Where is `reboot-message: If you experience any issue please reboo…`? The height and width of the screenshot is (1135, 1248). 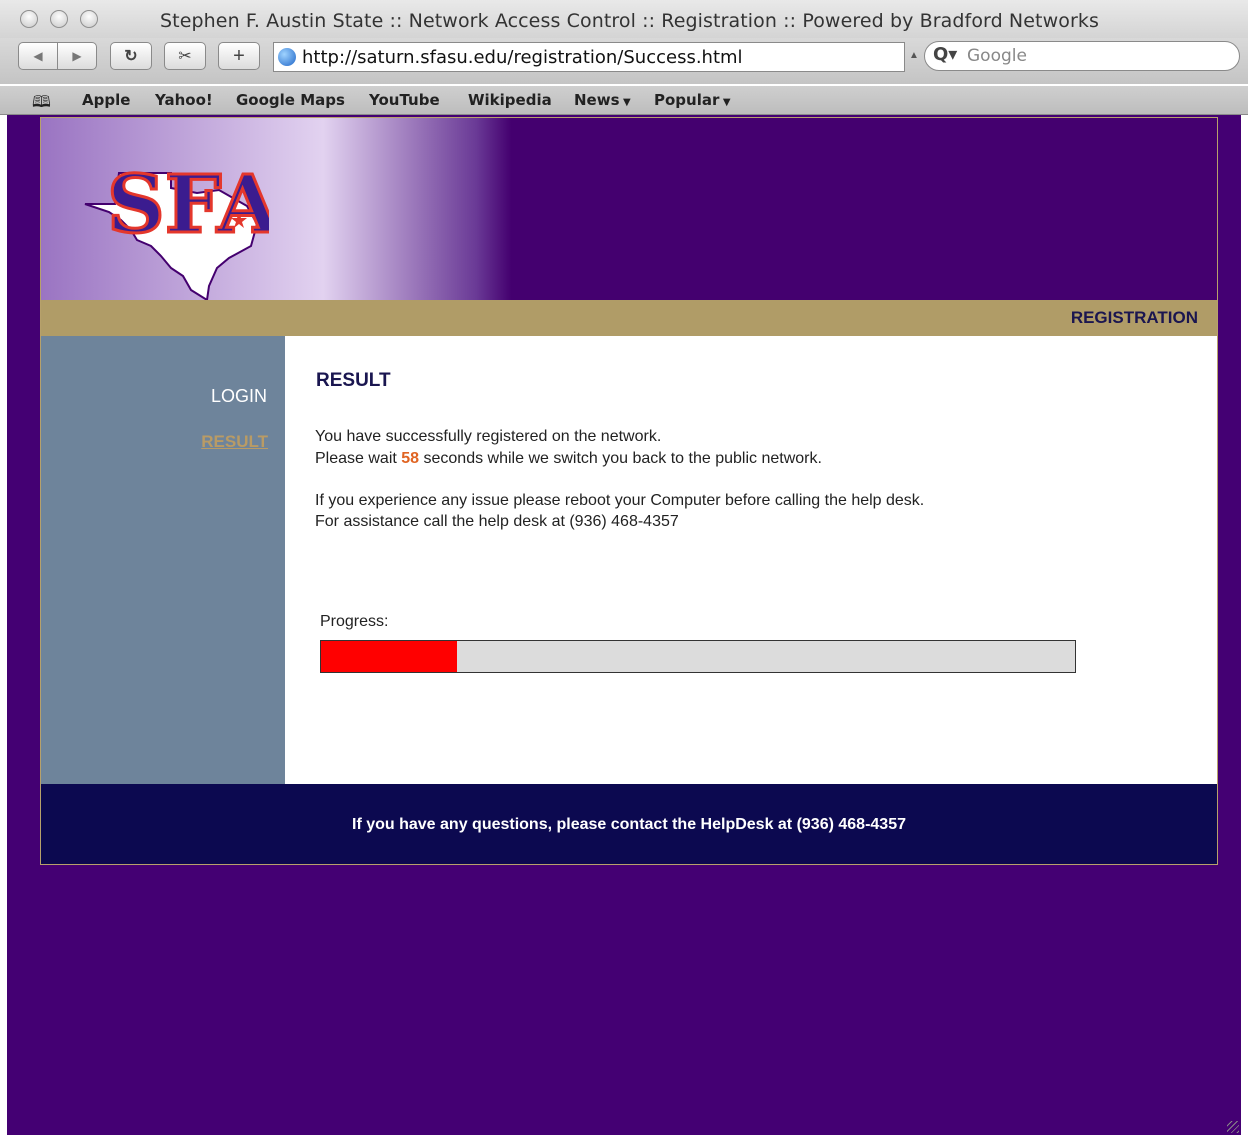 reboot-message: If you experience any issue please reboo… is located at coordinates (620, 500).